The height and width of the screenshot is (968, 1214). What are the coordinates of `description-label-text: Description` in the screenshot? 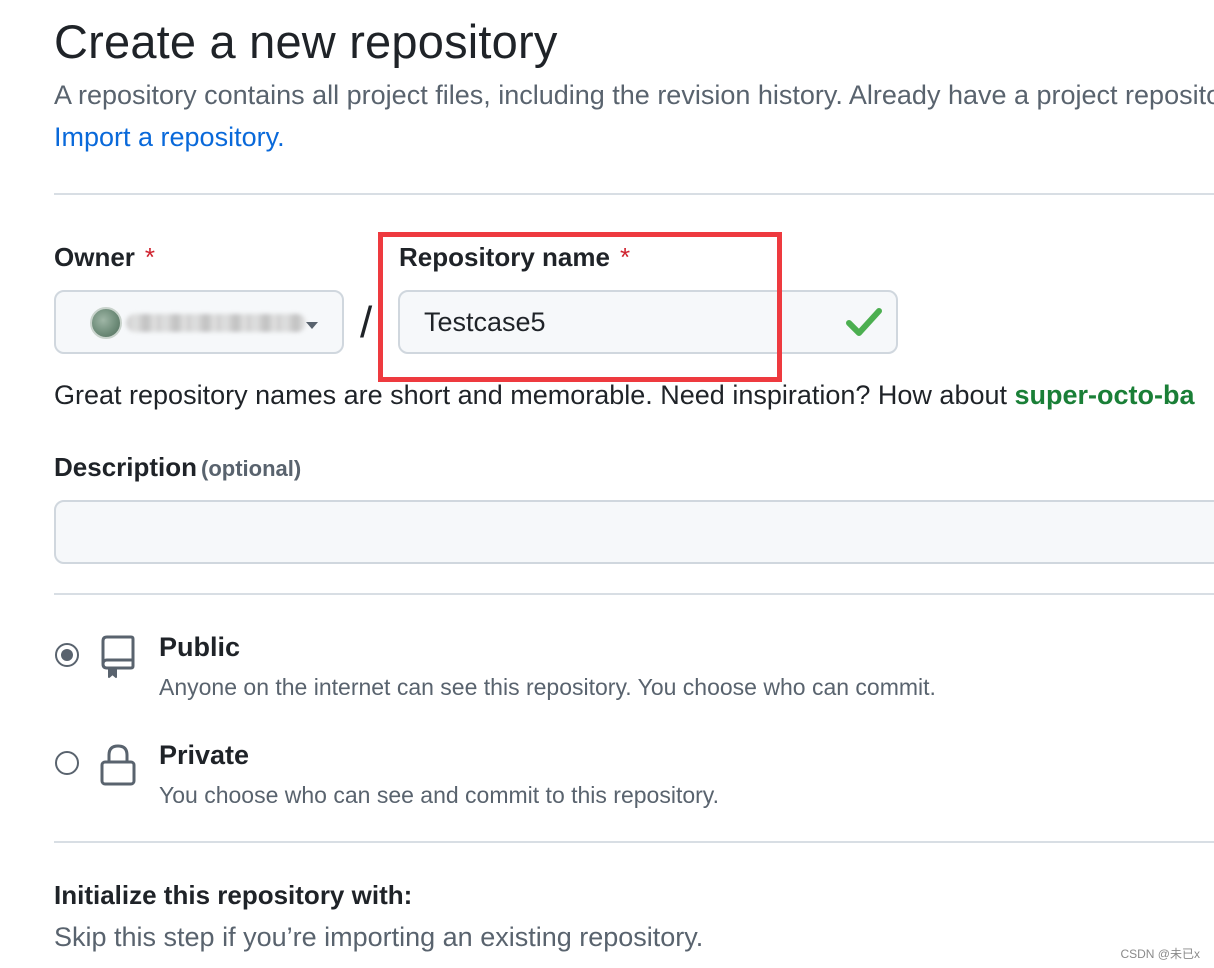 It's located at (126, 467).